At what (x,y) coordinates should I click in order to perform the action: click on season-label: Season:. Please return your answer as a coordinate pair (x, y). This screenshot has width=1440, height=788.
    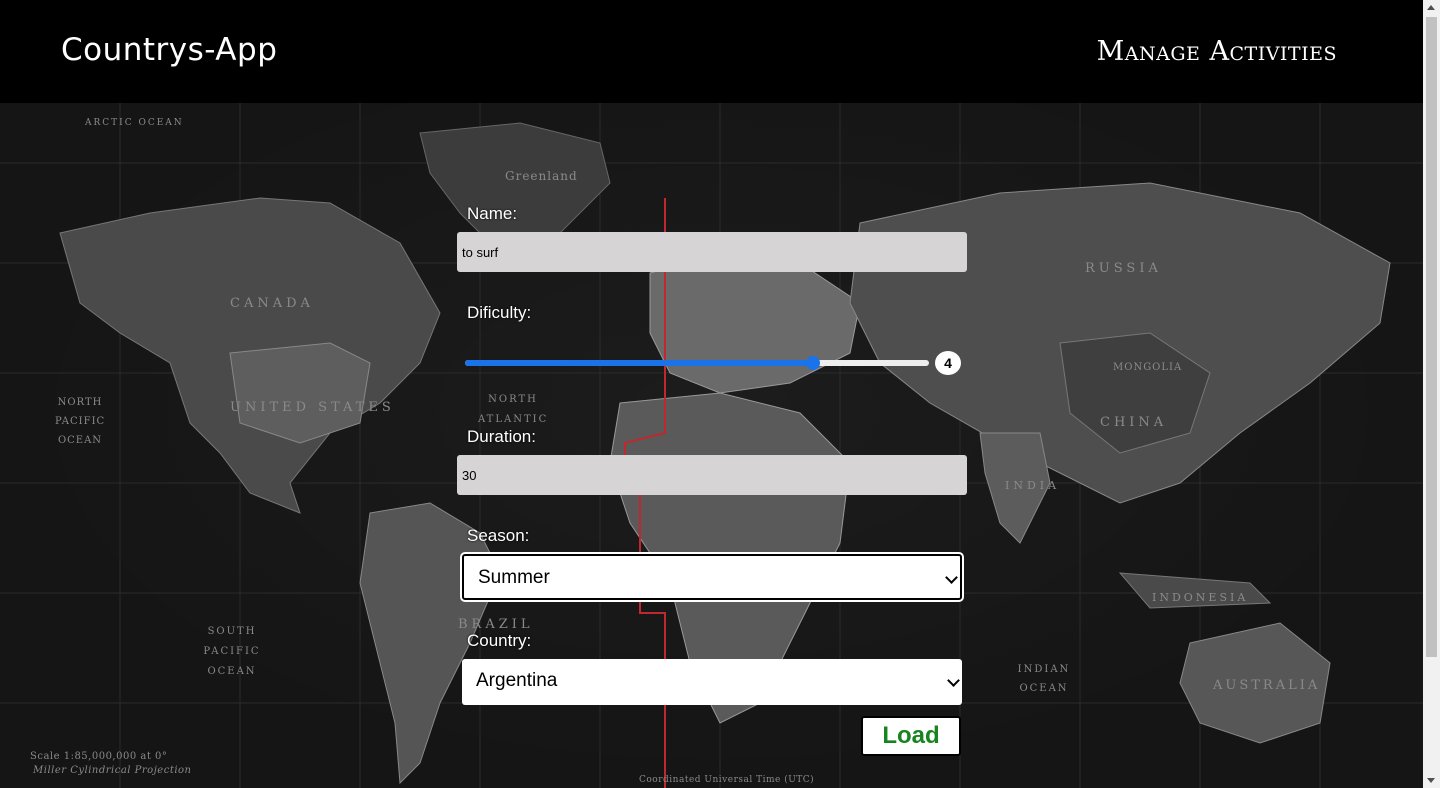
    Looking at the image, I should click on (498, 535).